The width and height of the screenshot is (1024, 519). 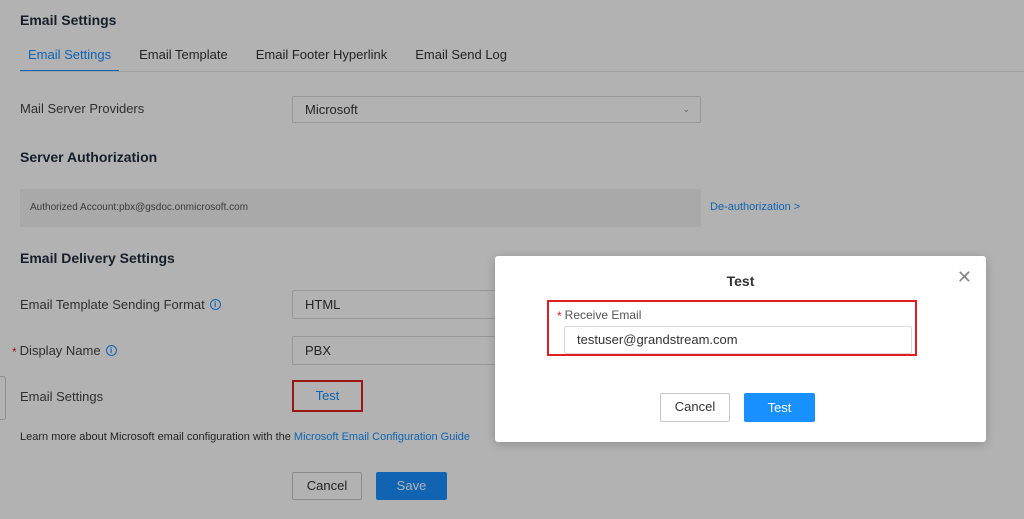 I want to click on receive-email-input: testuser@grandstream.com, so click(x=738, y=340).